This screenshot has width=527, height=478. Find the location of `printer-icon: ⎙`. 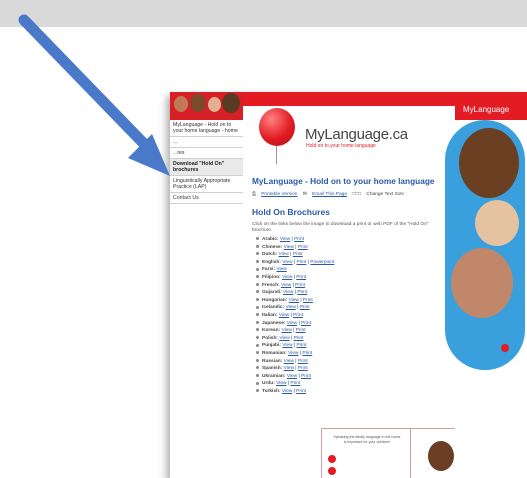

printer-icon: ⎙ is located at coordinates (254, 194).